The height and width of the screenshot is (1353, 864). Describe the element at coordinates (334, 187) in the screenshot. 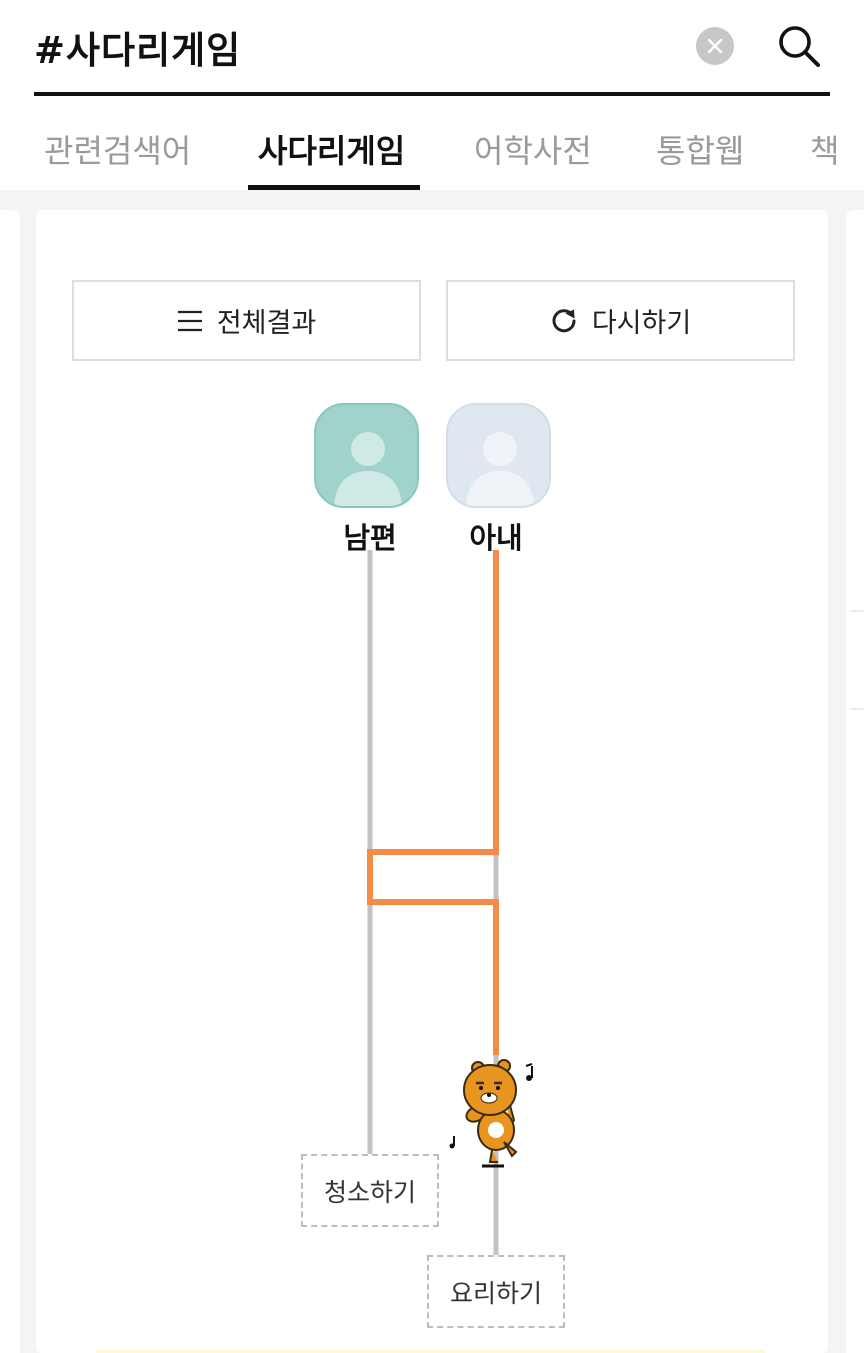

I see `active-tab-indicator` at that location.